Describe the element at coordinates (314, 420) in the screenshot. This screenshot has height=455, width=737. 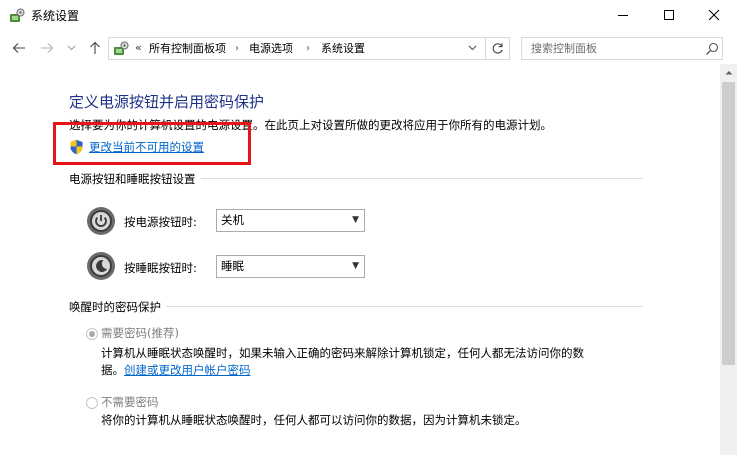
I see `no-password-description: 将你的计算机从睡眠状态唤醒时，任何人都可以访问你的数据，因为计算机未锁定。` at that location.